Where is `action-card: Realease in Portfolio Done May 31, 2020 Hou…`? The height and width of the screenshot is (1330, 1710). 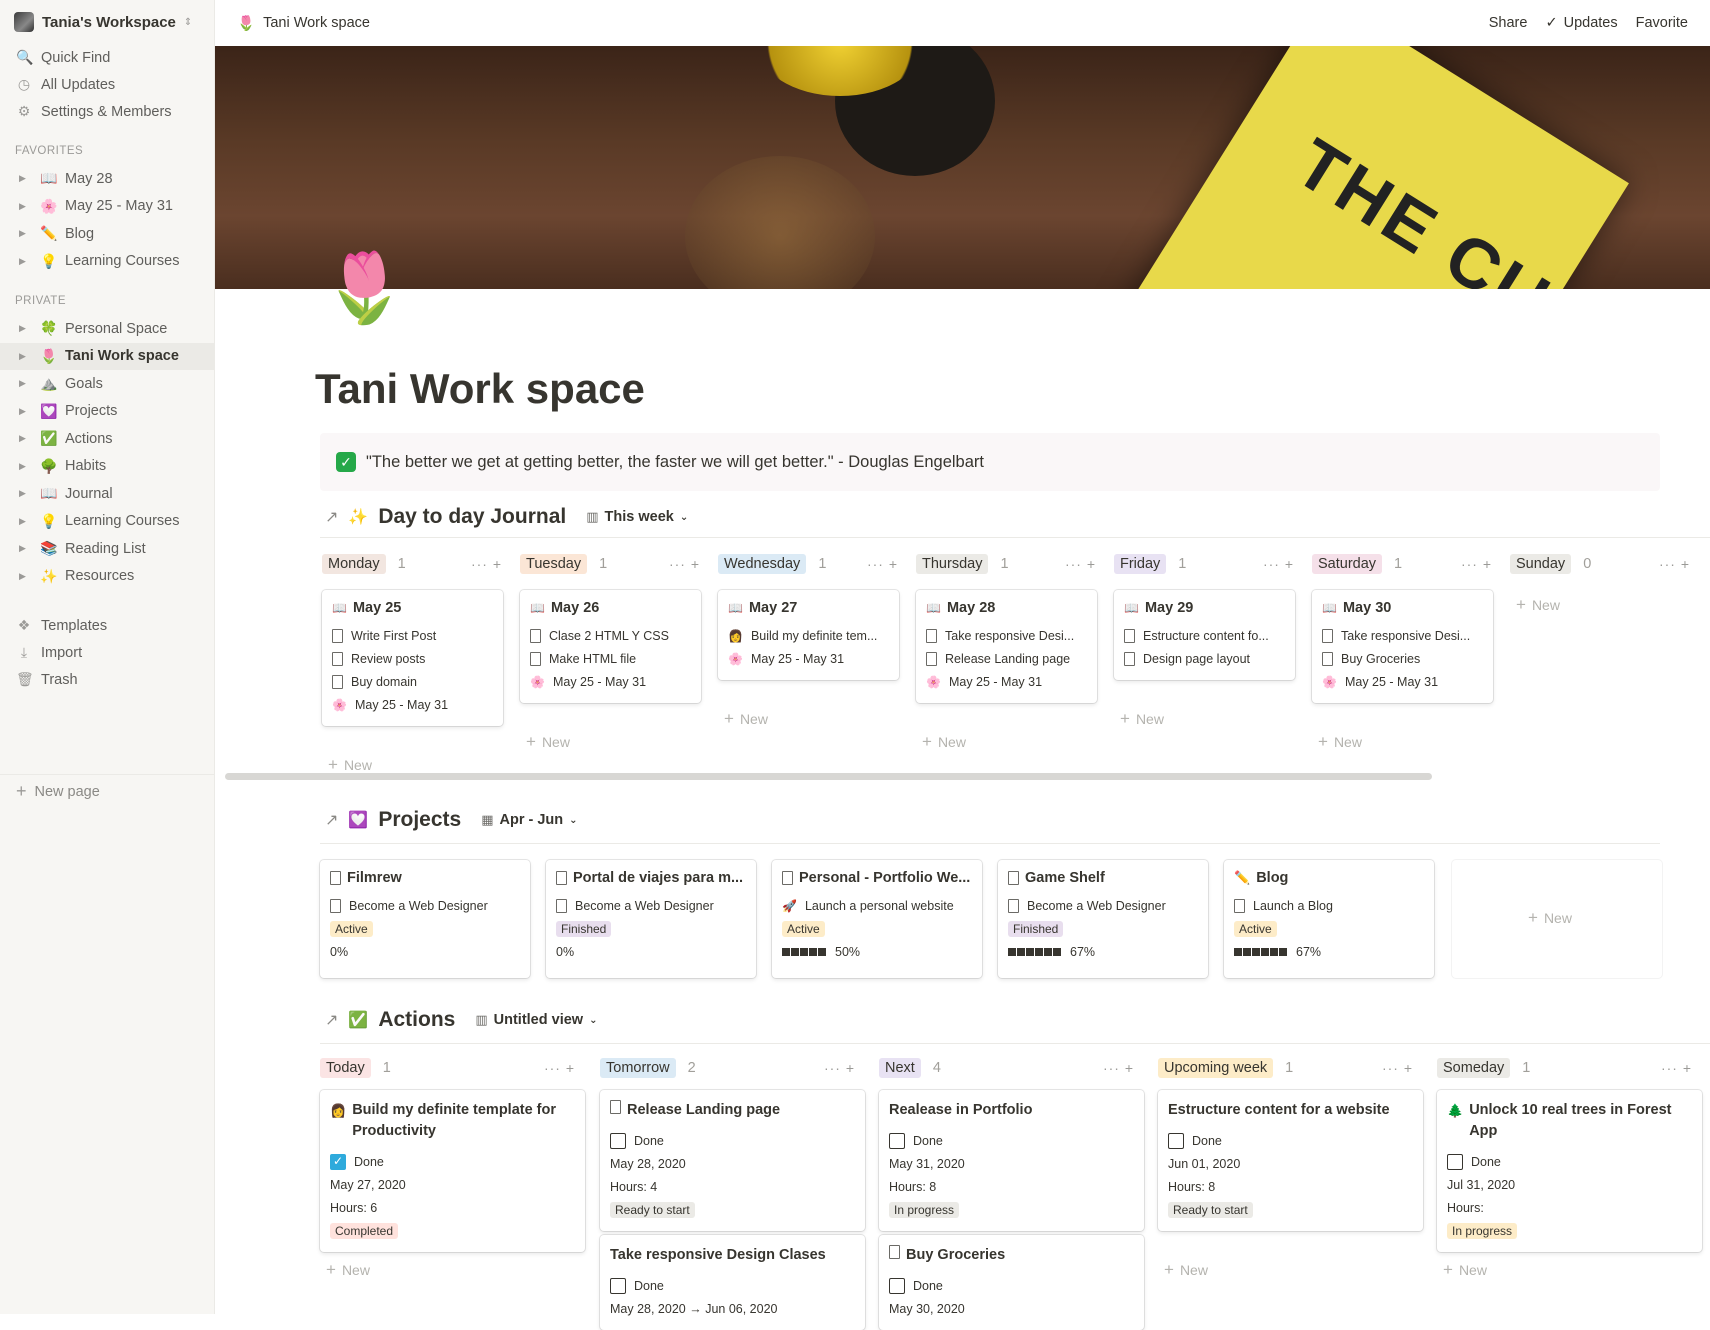 action-card: Realease in Portfolio Done May 31, 2020 Hou… is located at coordinates (1011, 1160).